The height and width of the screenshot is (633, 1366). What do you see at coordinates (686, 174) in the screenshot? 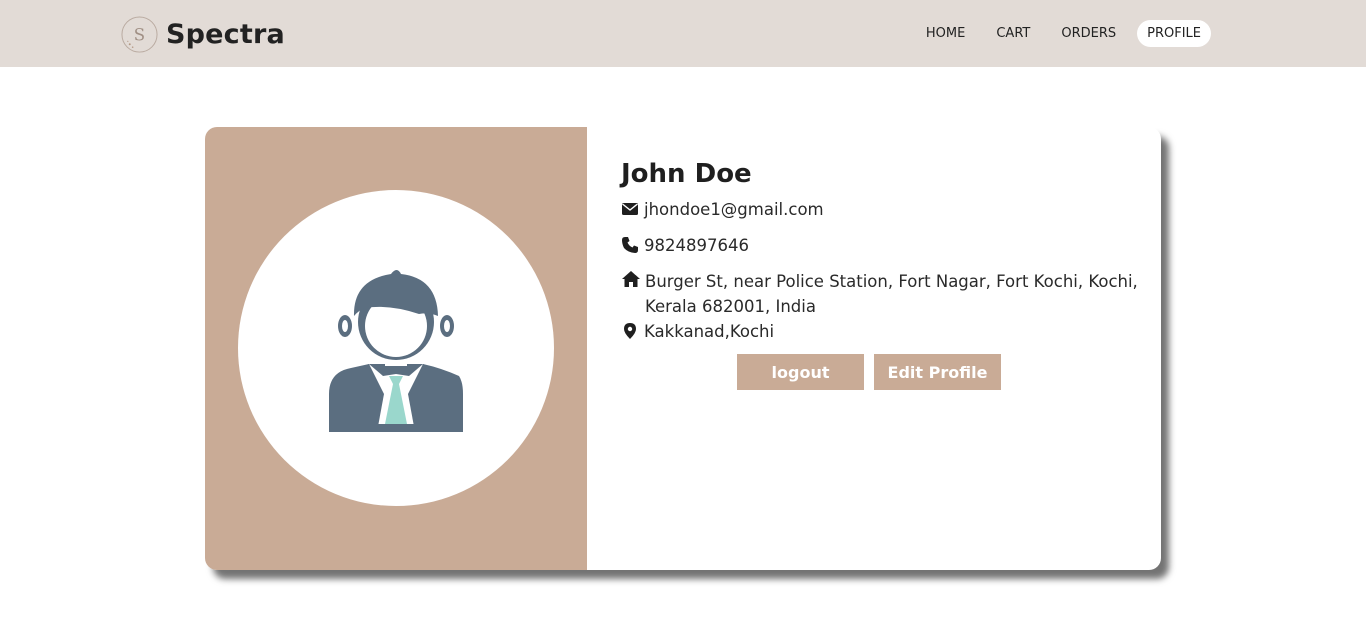
I see `profile-name: John Doe` at bounding box center [686, 174].